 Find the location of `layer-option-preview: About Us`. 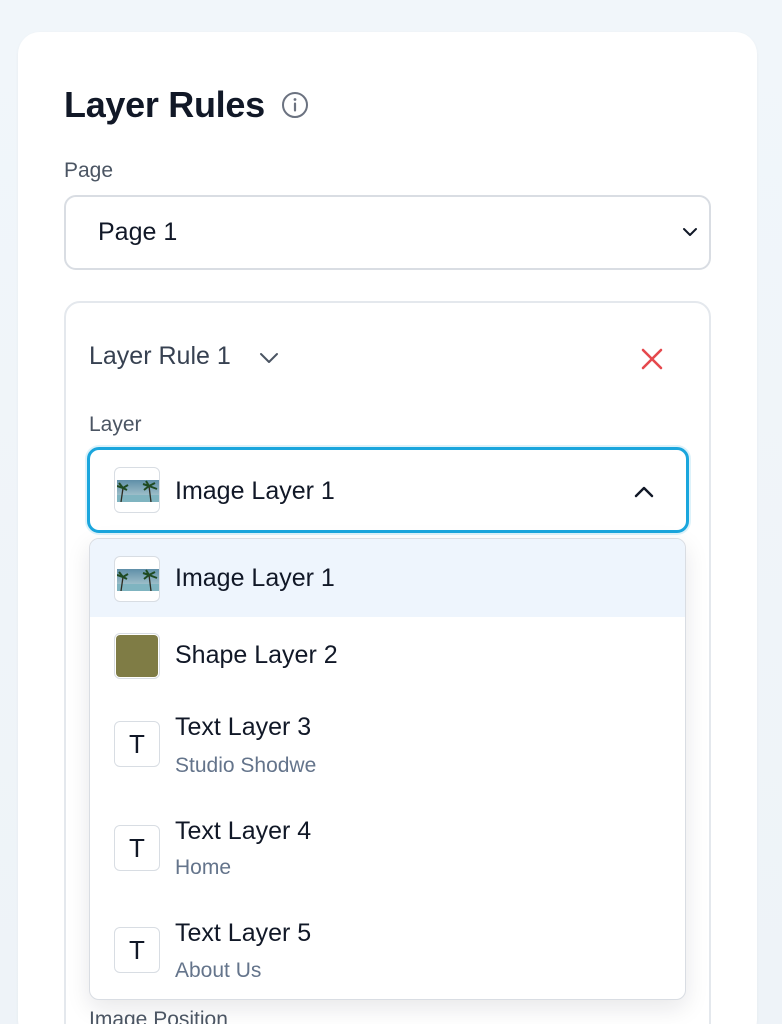

layer-option-preview: About Us is located at coordinates (218, 970).